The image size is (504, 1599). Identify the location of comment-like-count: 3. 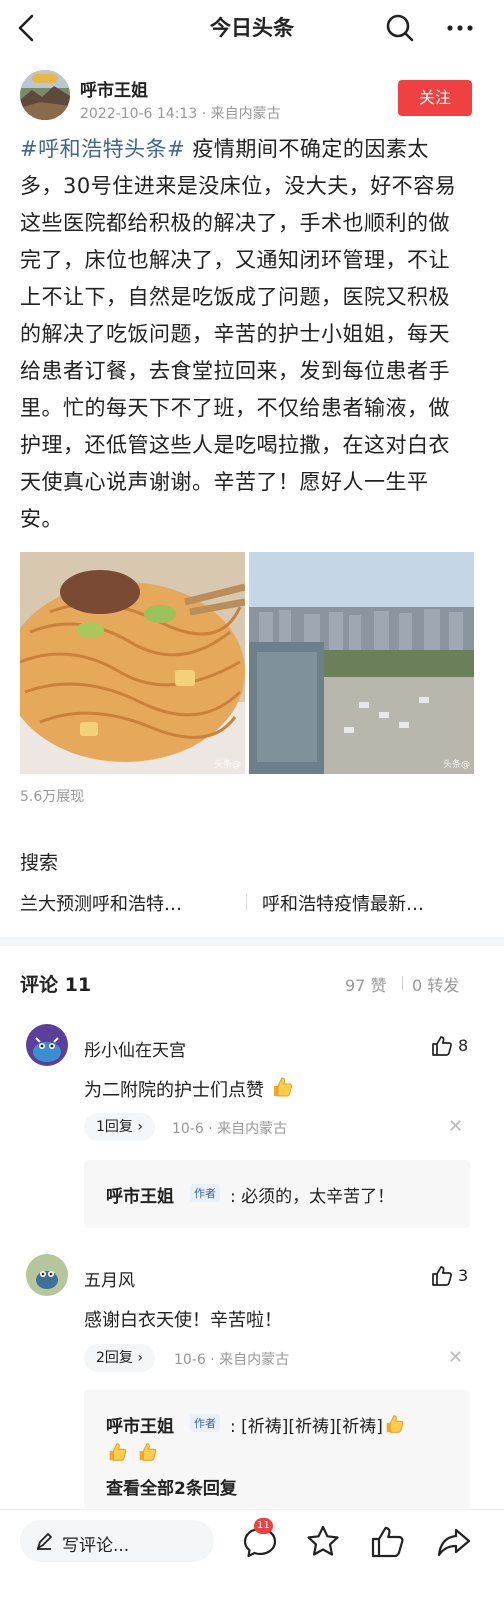
(463, 1275).